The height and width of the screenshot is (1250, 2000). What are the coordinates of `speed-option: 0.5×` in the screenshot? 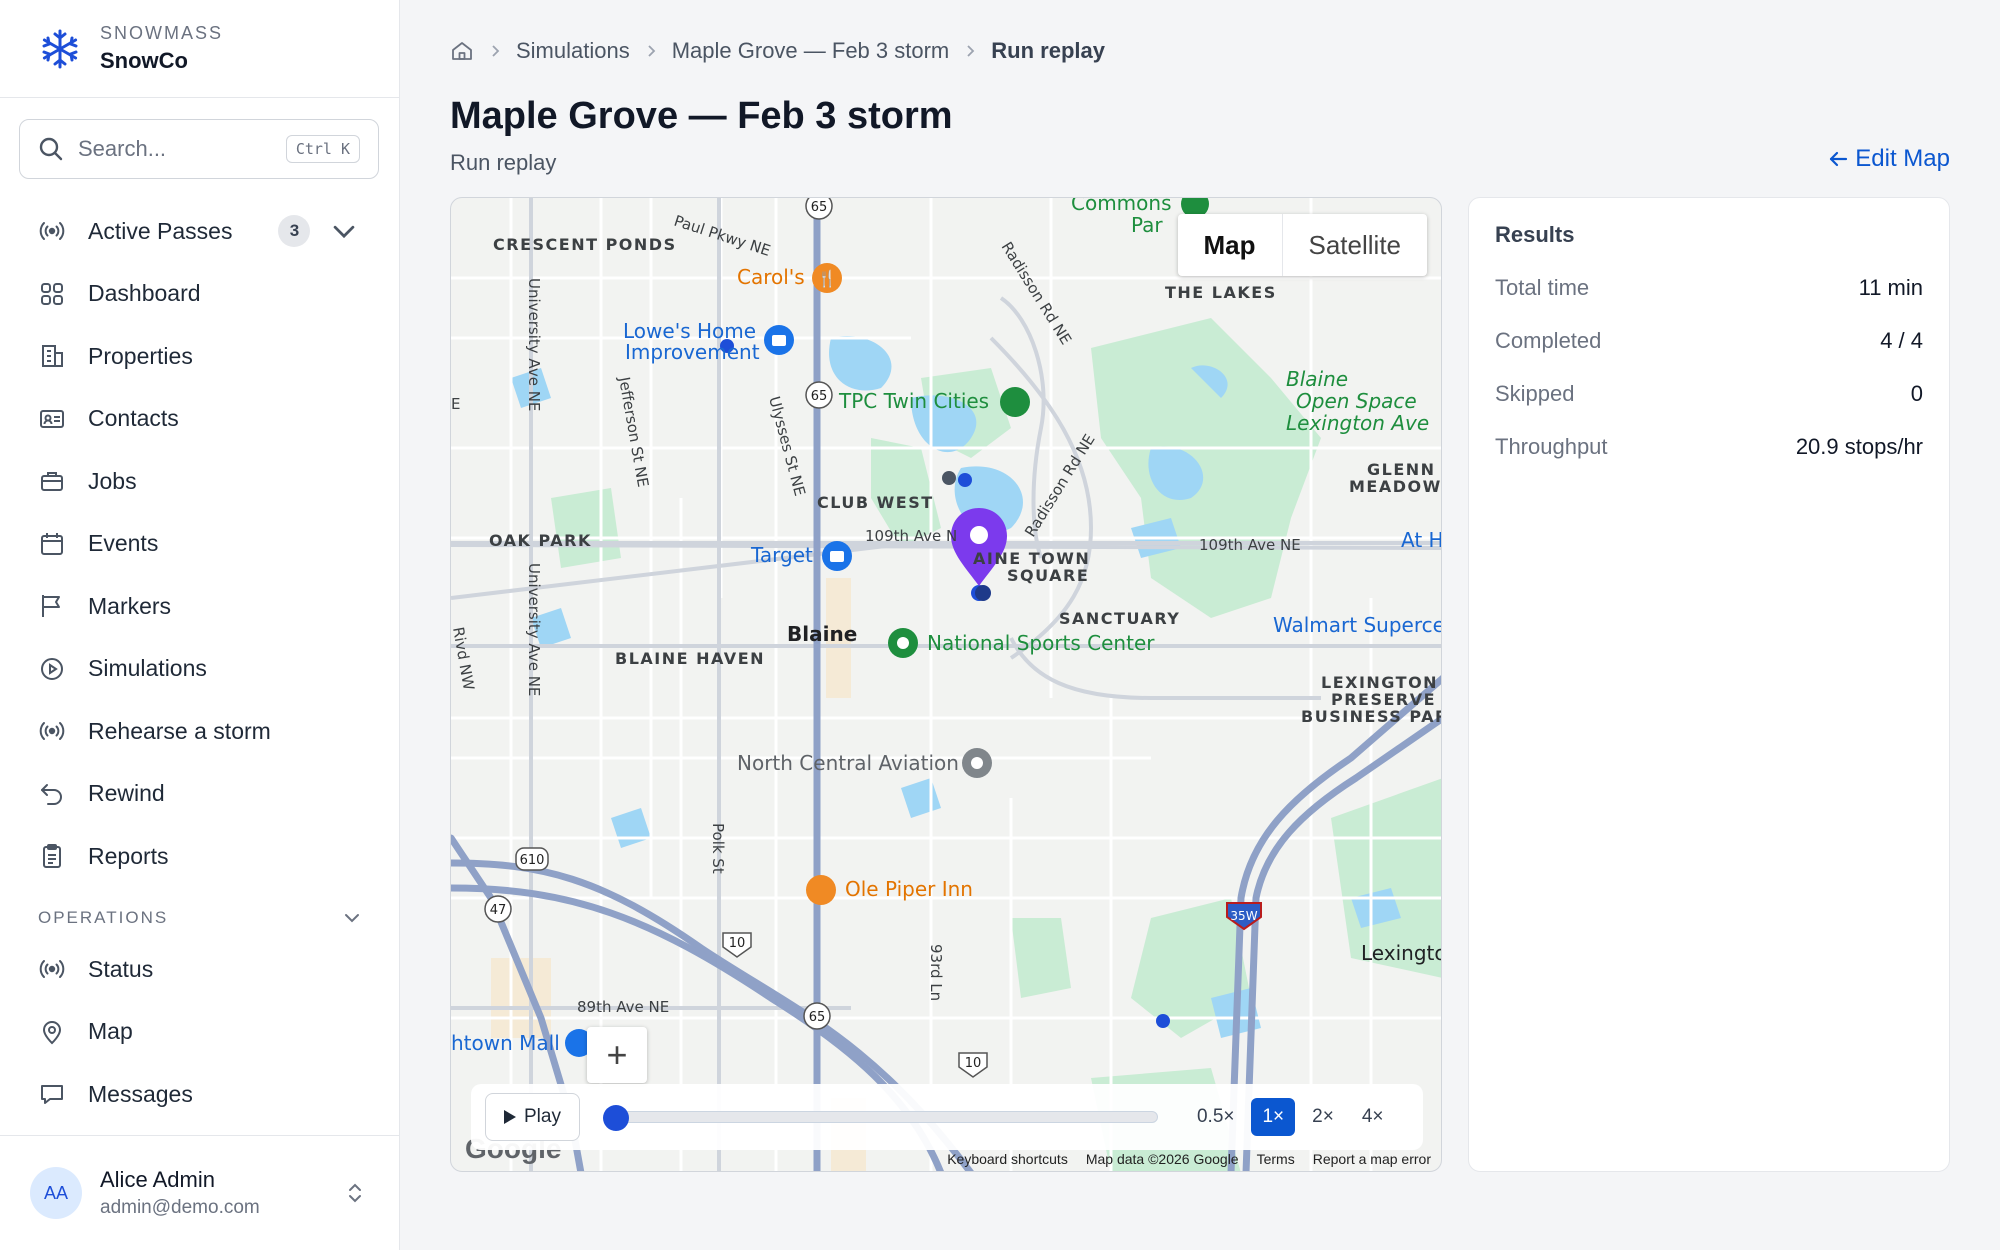 It's located at (1216, 1117).